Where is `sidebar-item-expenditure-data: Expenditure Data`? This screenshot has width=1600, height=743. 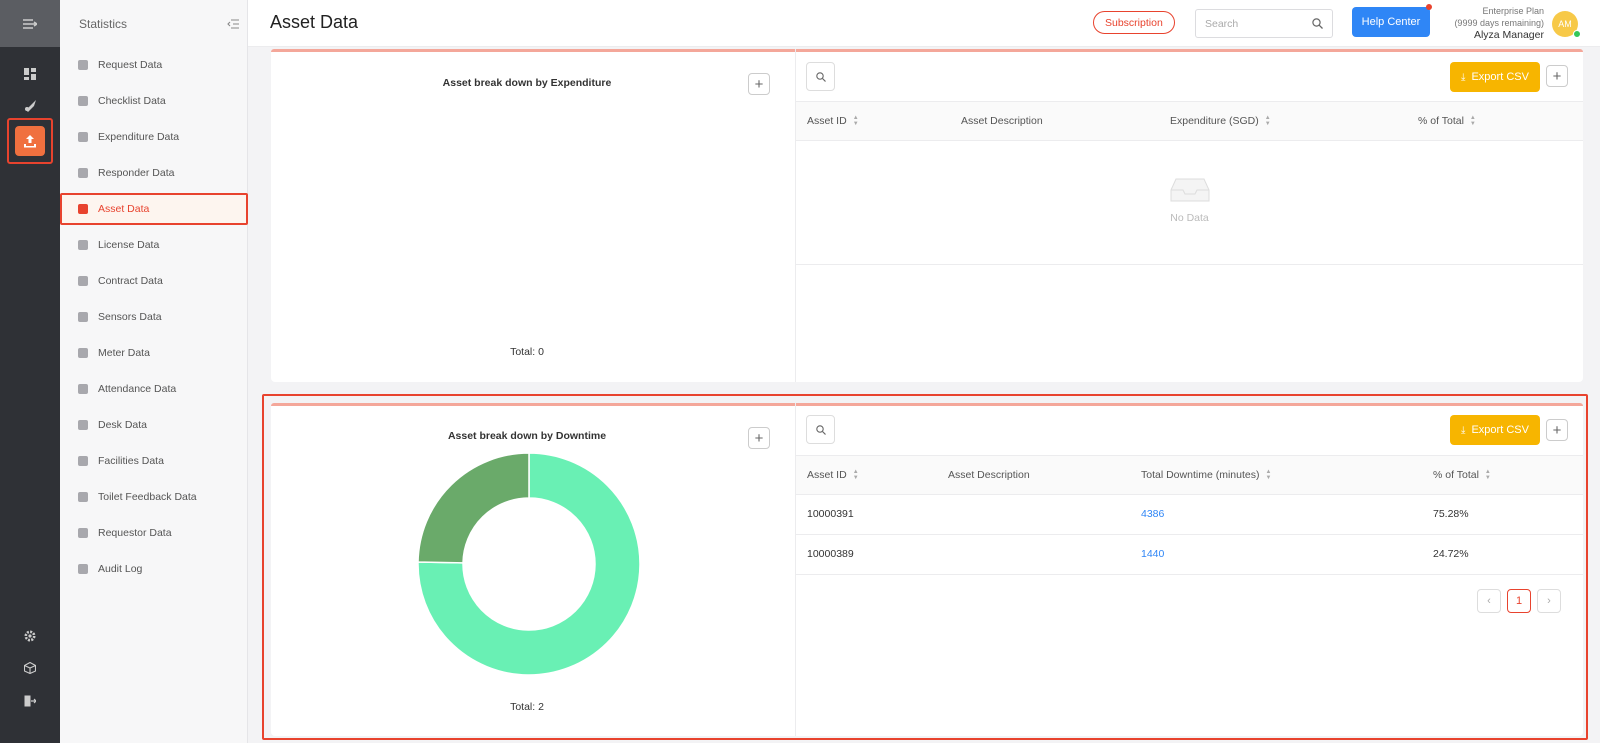 sidebar-item-expenditure-data: Expenditure Data is located at coordinates (154, 137).